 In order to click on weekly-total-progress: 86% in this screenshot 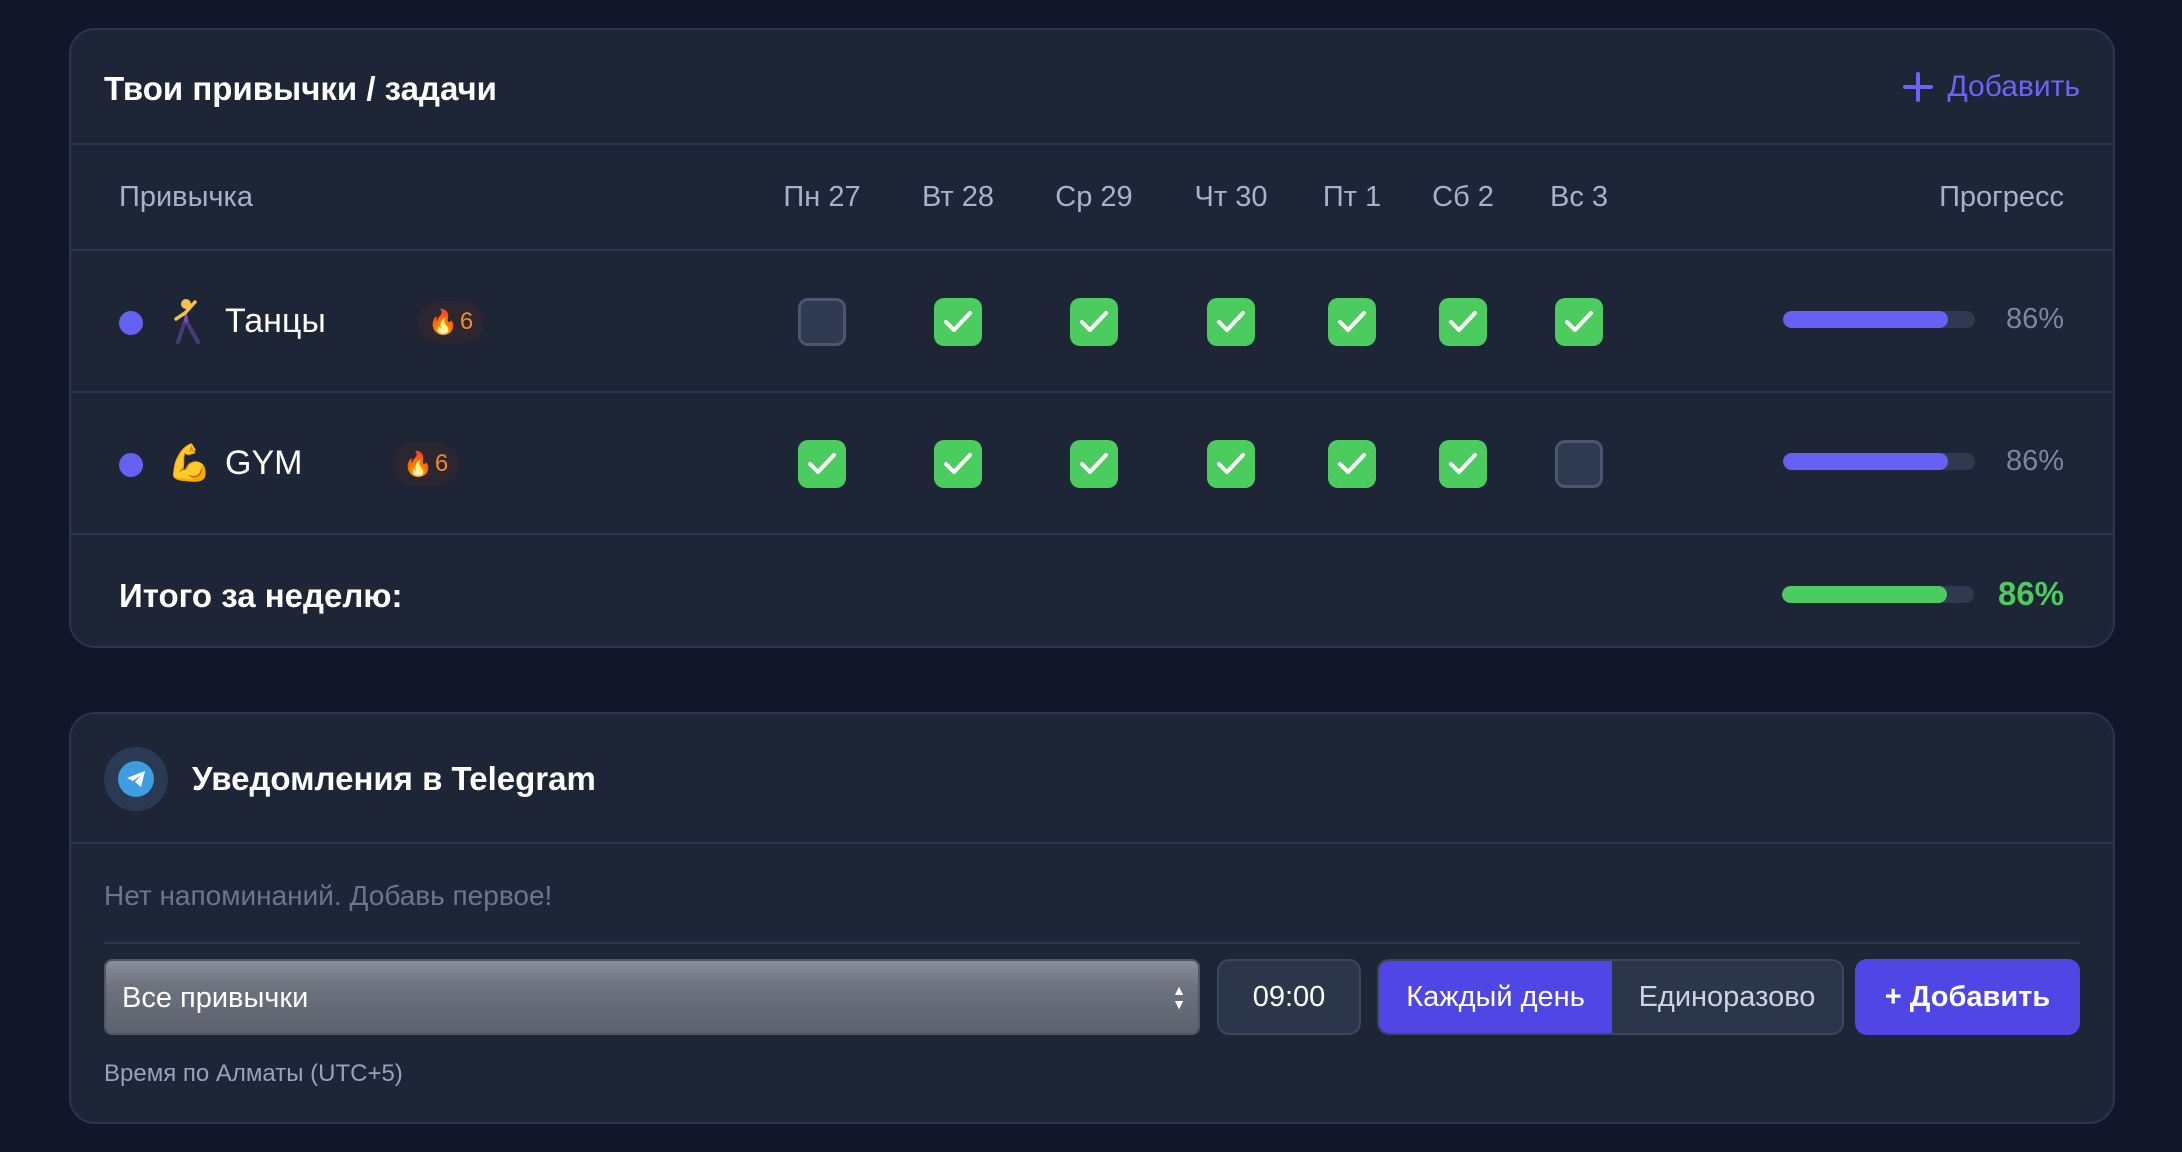, I will do `click(1922, 594)`.